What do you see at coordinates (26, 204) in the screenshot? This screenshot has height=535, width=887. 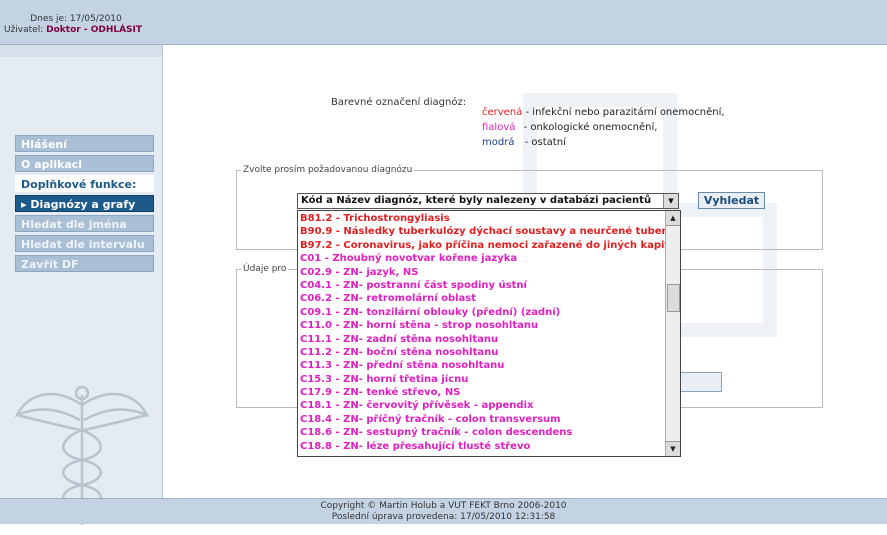 I see `arrow-right-icon: ▸` at bounding box center [26, 204].